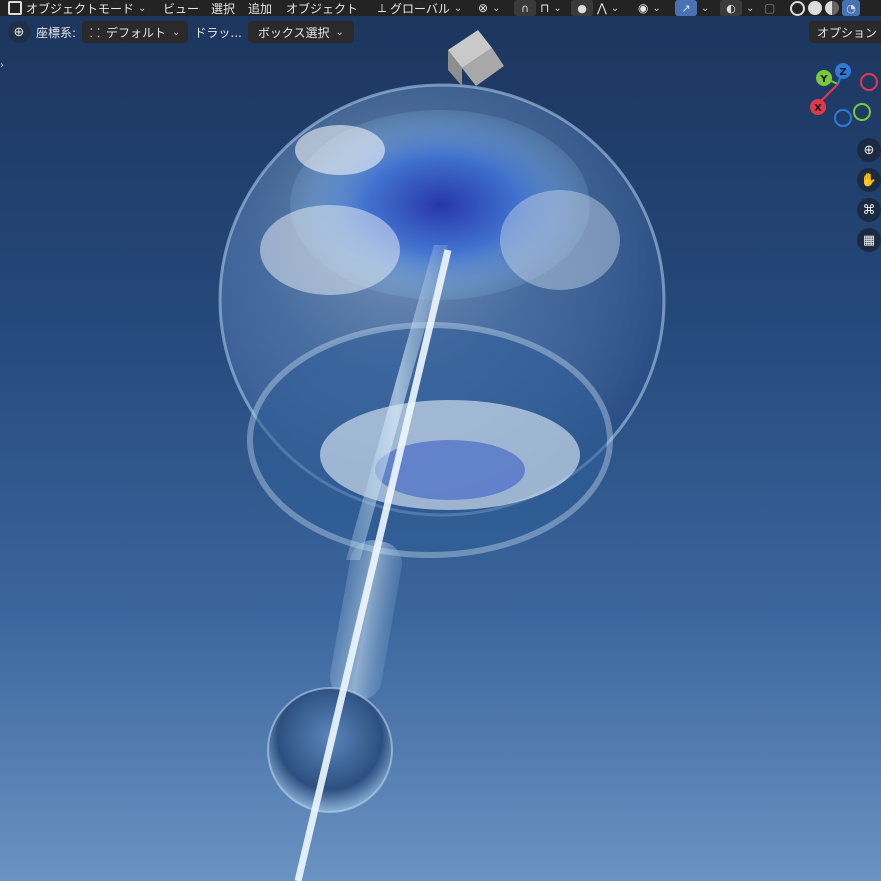 This screenshot has height=881, width=881. Describe the element at coordinates (649, 8) in the screenshot. I see `visibility-dropdown: ◉ ⌄` at that location.